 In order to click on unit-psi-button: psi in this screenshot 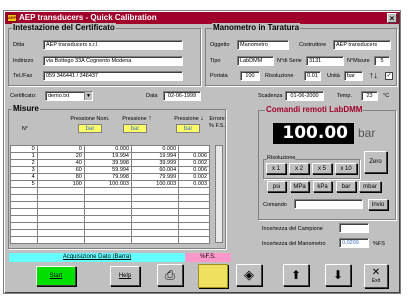, I will do `click(276, 186)`.